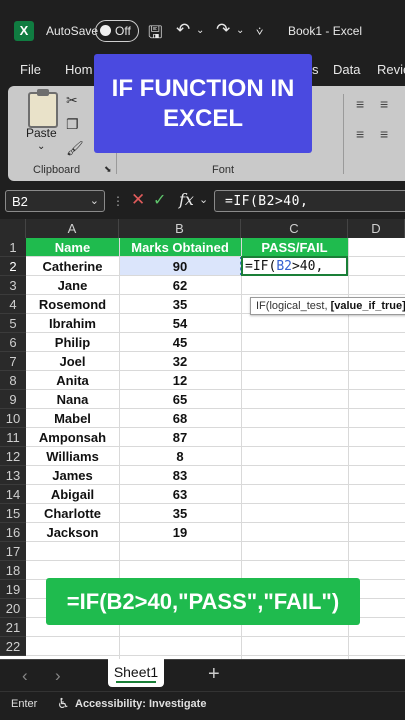 The height and width of the screenshot is (720, 405). I want to click on row-header: 22, so click(13, 646).